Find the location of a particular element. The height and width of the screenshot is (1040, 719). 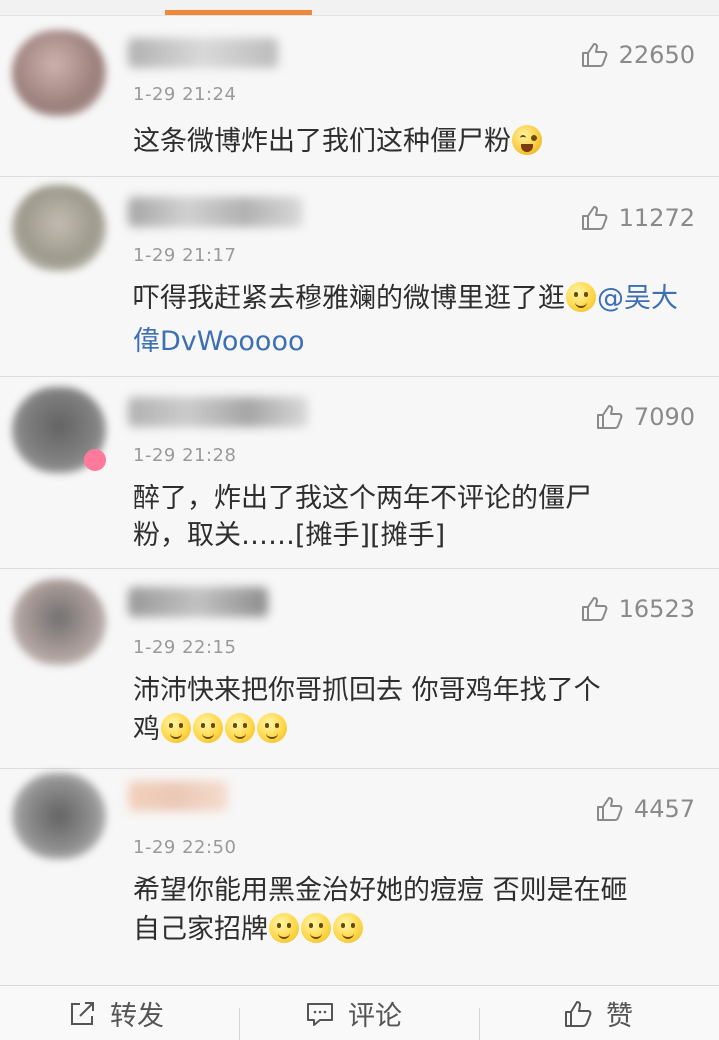

like-button: 11272 is located at coordinates (637, 218).